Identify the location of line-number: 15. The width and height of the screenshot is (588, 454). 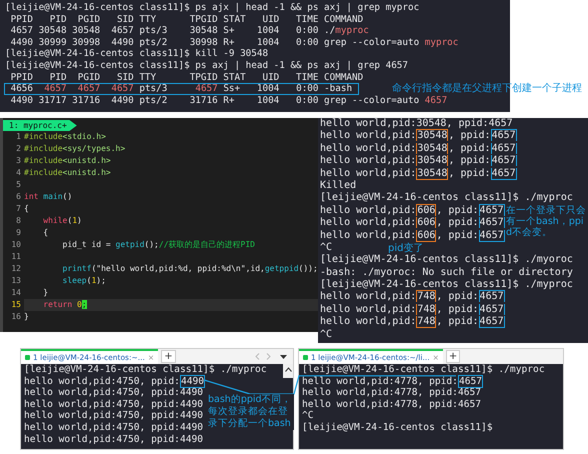
(16, 305).